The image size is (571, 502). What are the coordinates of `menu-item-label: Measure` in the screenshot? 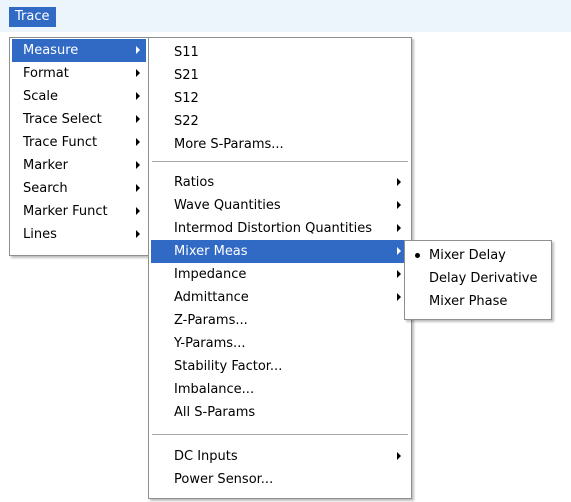 It's located at (51, 50).